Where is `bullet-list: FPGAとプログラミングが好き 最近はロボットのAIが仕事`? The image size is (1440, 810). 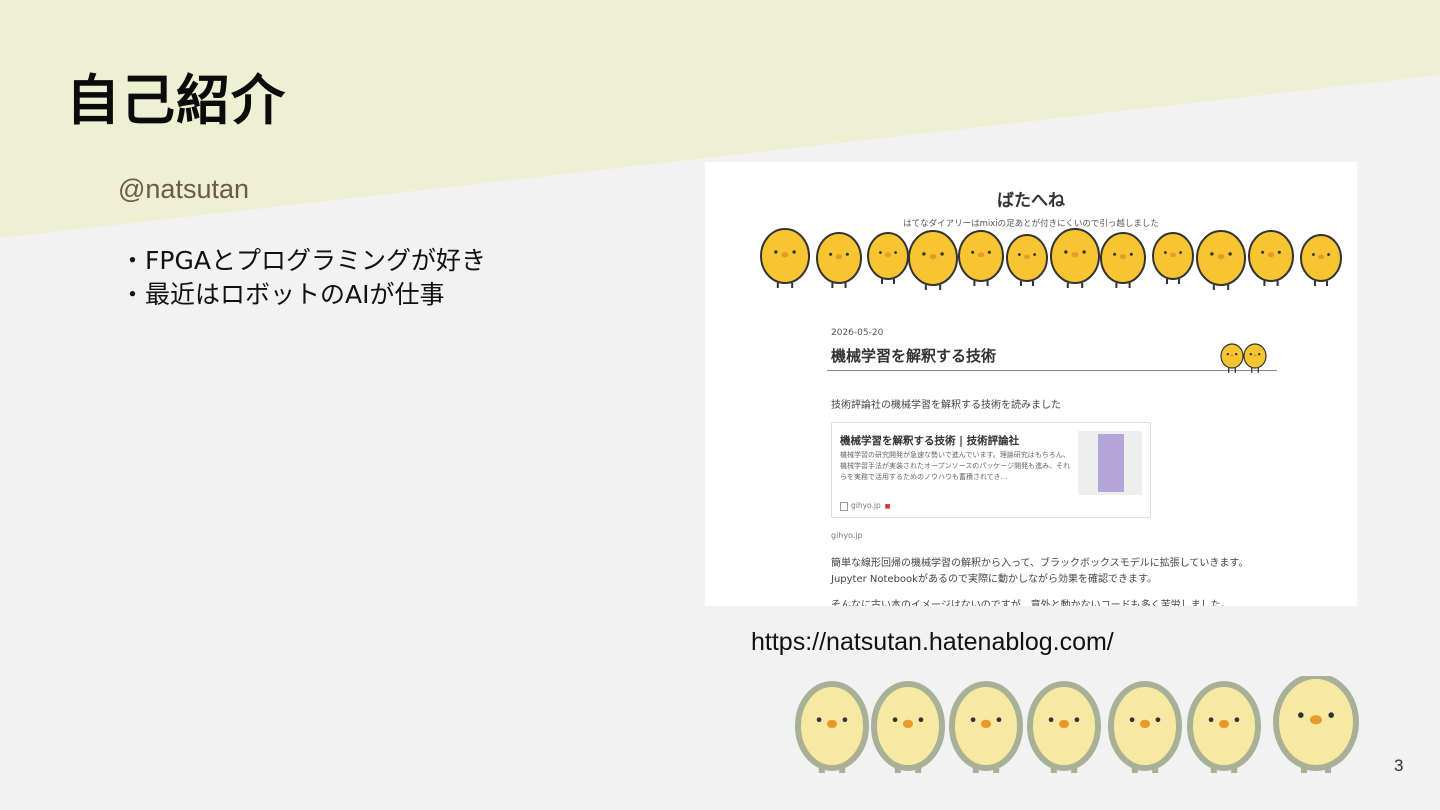 bullet-list: FPGAとプログラミングが好き 最近はロボットのAIが仕事 is located at coordinates (303, 278).